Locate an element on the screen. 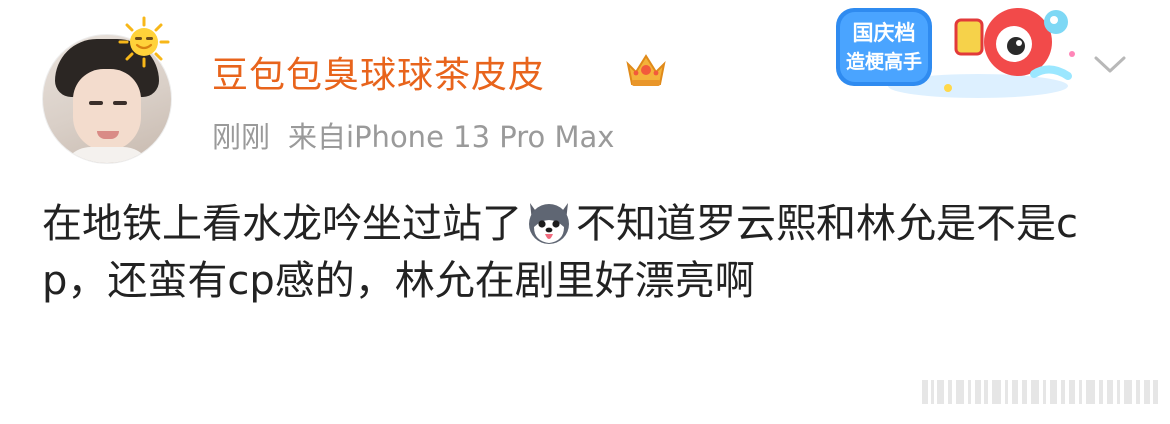  post-text-part1: 在地铁上看水龙吟坐过站了 is located at coordinates (282, 224).